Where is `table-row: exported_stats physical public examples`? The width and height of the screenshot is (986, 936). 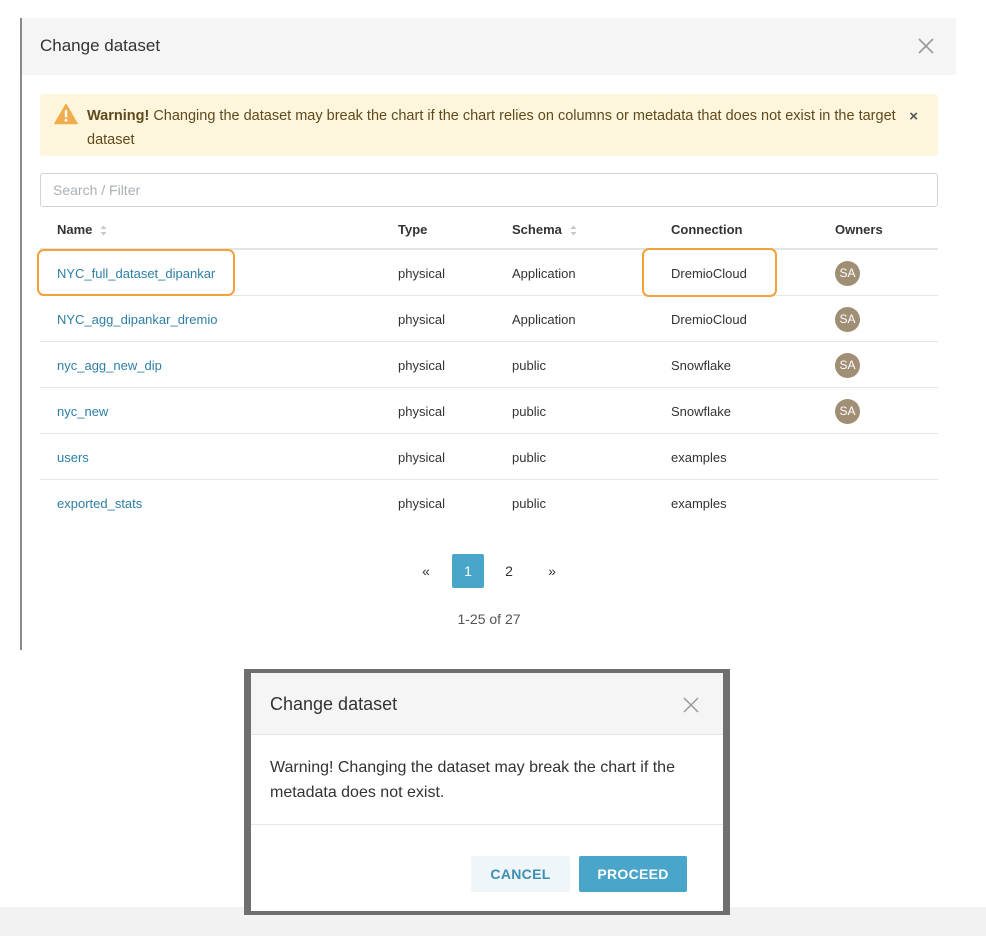 table-row: exported_stats physical public examples is located at coordinates (489, 503).